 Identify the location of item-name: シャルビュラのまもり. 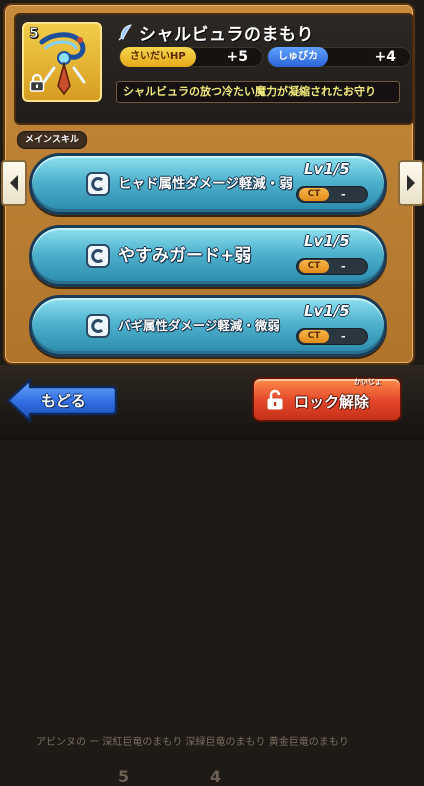
(226, 34).